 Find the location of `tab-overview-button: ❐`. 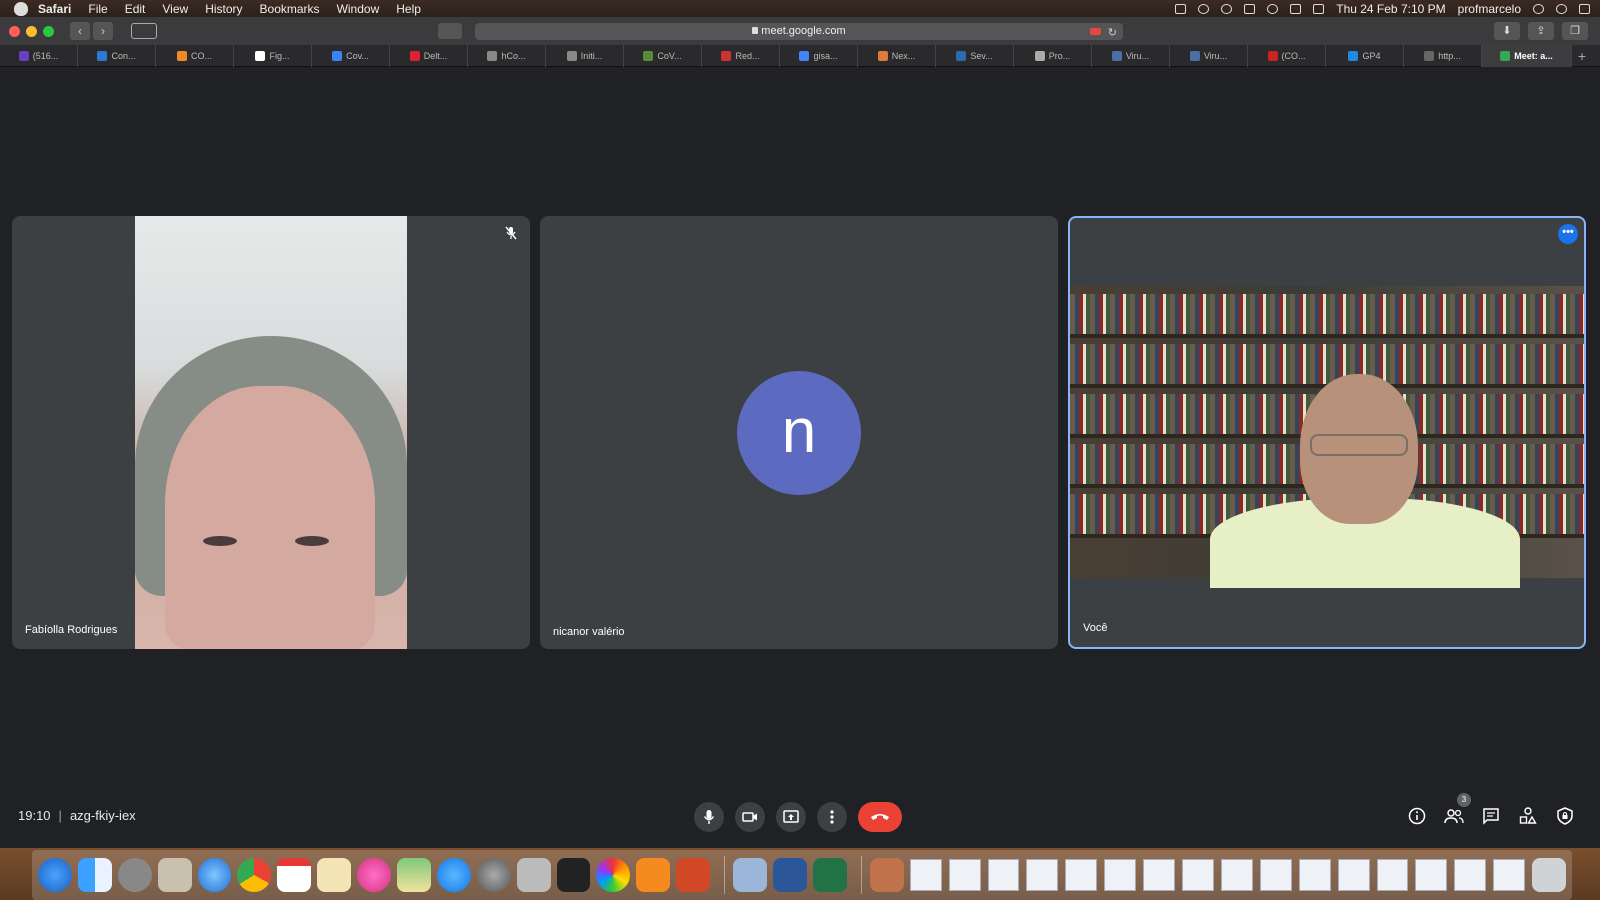

tab-overview-button: ❐ is located at coordinates (1575, 31).